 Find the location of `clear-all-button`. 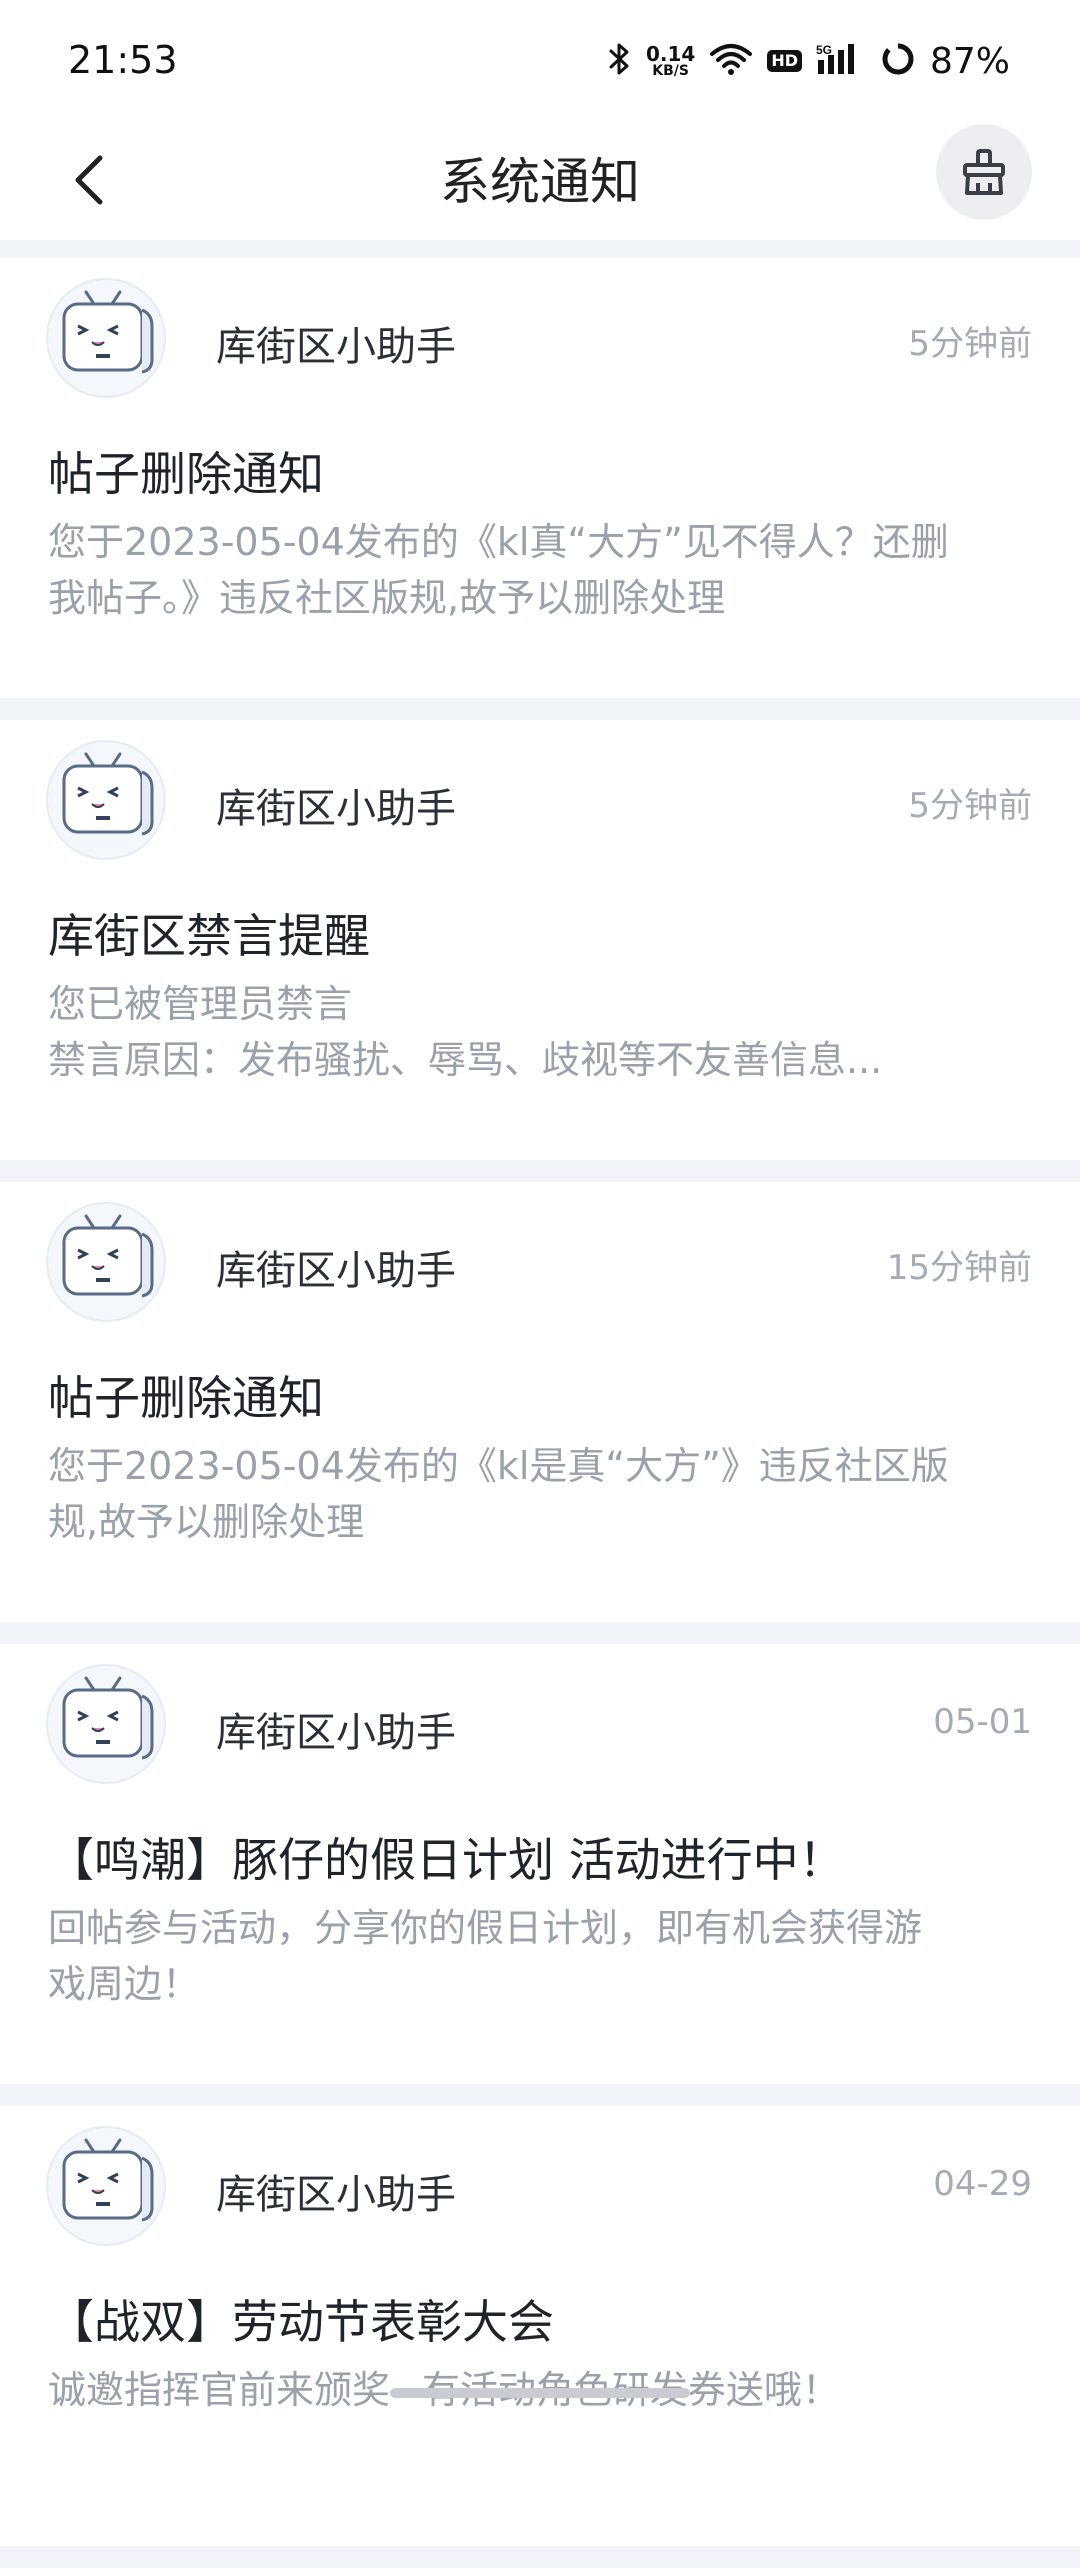

clear-all-button is located at coordinates (984, 172).